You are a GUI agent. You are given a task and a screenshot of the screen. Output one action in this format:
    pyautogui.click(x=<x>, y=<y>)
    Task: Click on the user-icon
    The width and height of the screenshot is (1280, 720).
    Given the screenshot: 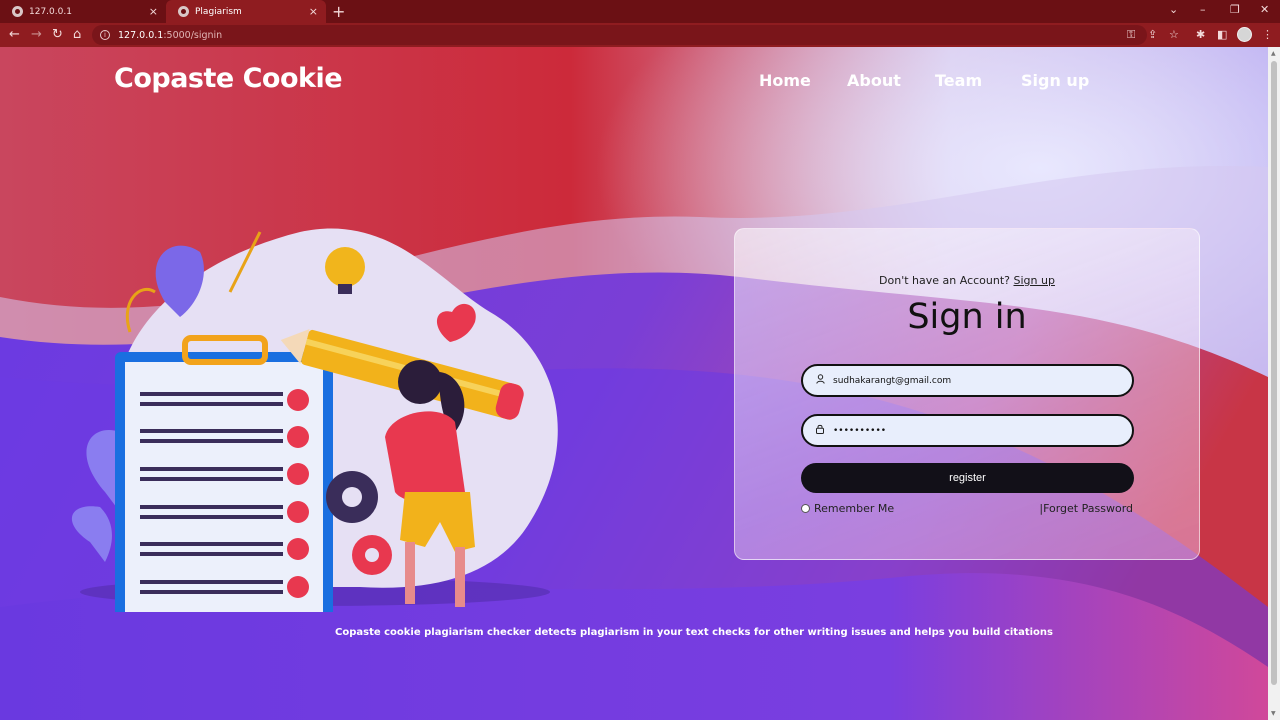 What is the action you would take?
    pyautogui.click(x=820, y=380)
    